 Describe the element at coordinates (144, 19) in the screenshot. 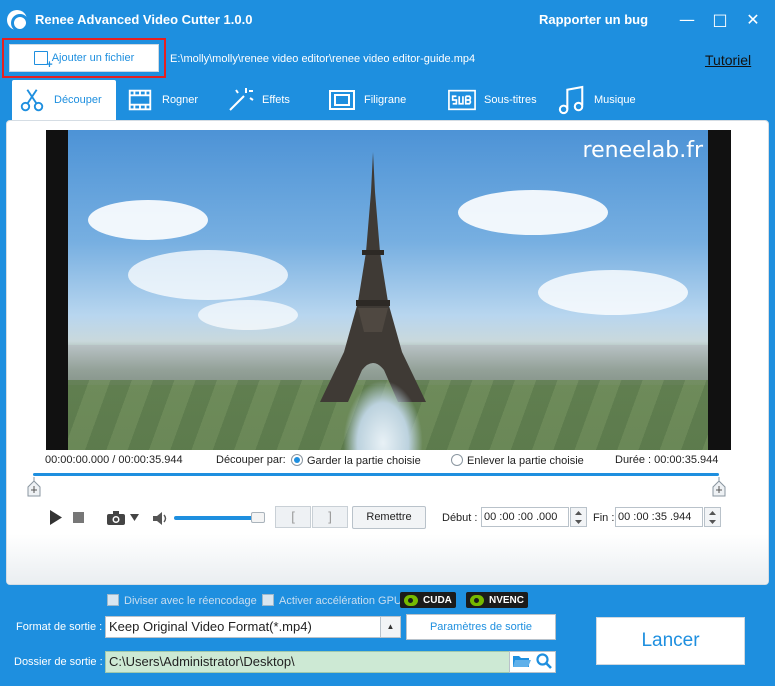

I see `app-title: Renee Advanced Video Cutter 1.0.0` at that location.